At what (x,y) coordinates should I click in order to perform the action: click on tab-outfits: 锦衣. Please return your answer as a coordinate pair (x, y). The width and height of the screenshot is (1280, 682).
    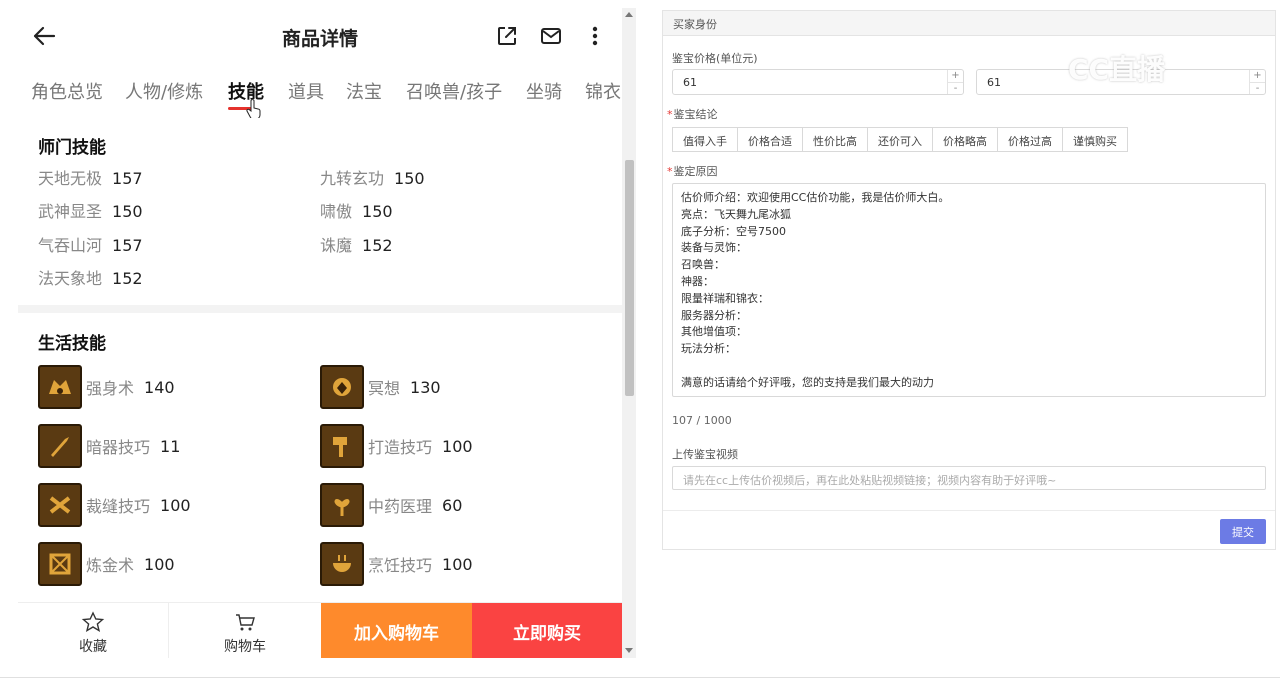
    Looking at the image, I should click on (603, 91).